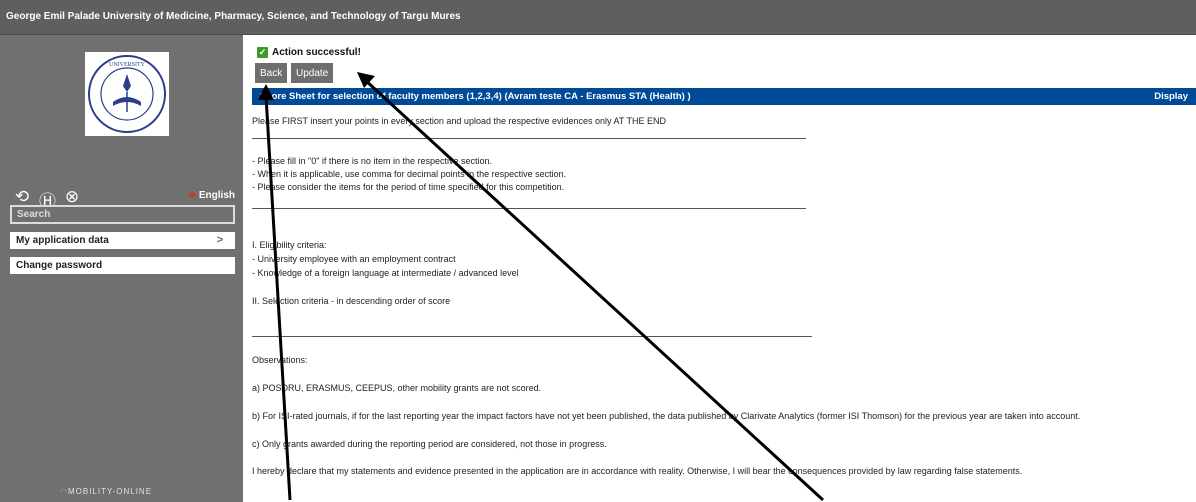  Describe the element at coordinates (216, 195) in the screenshot. I see `language-label: English` at that location.